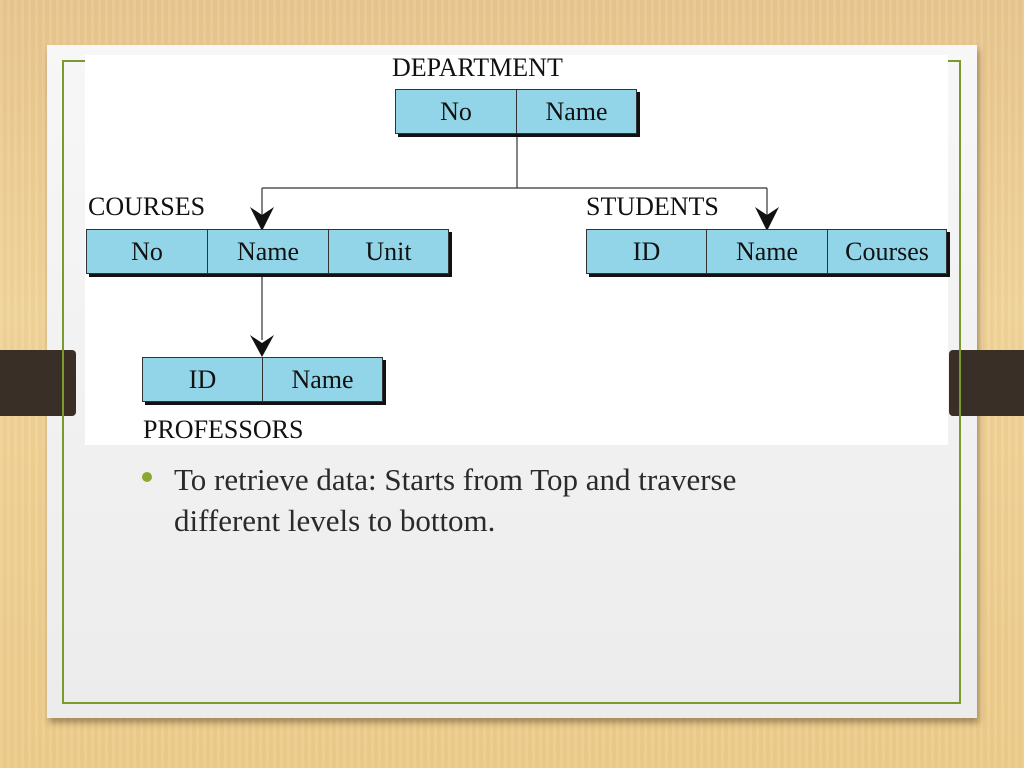 This screenshot has width=1024, height=768. I want to click on students-field-id: ID, so click(646, 251).